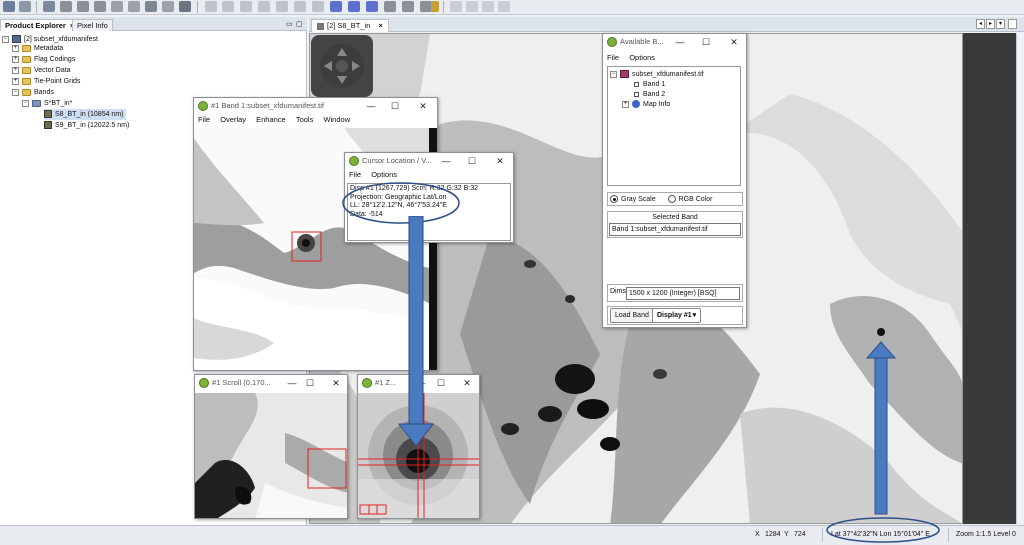 This screenshot has height=545, width=1024. What do you see at coordinates (350, 25) in the screenshot?
I see `tab-image-view: [2] S8_BT_in ×` at bounding box center [350, 25].